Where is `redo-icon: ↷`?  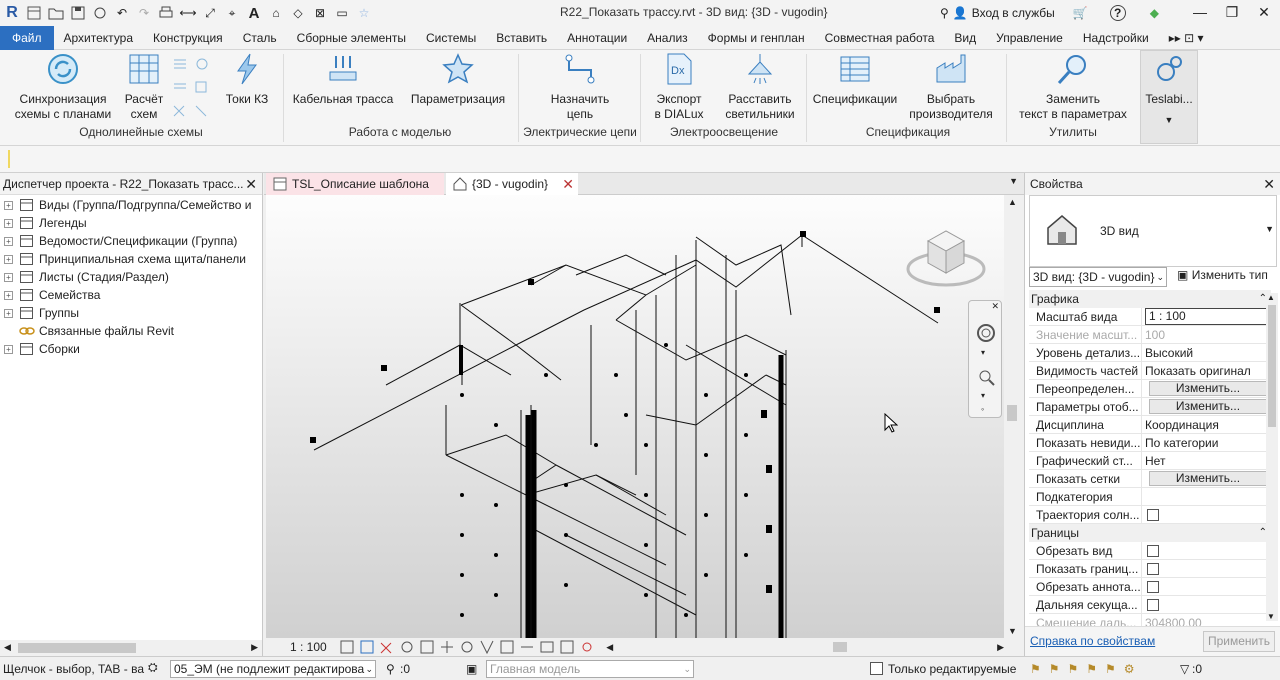 redo-icon: ↷ is located at coordinates (144, 13).